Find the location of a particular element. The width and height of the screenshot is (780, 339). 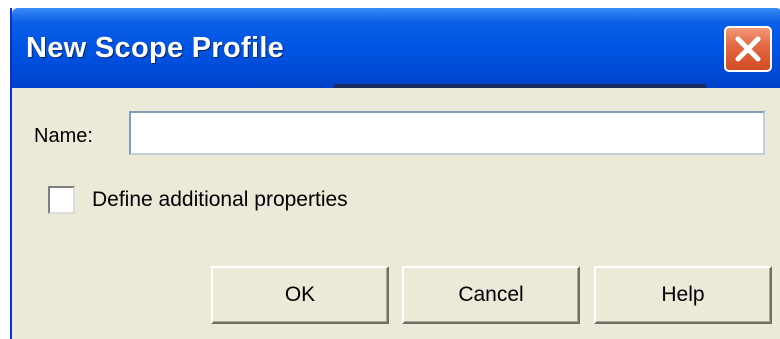

help-button: Help is located at coordinates (683, 295).